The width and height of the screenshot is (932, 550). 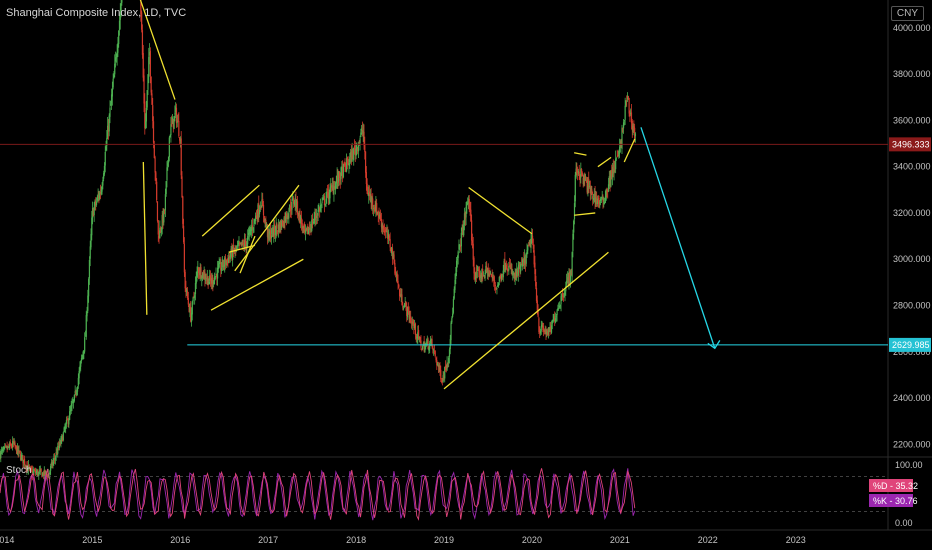 I want to click on price-level-label: 2629.985, so click(x=911, y=345).